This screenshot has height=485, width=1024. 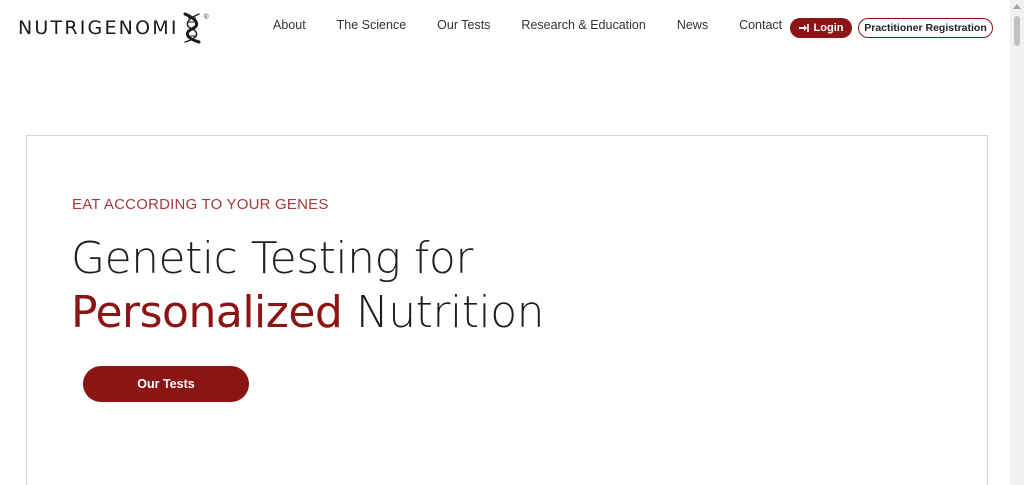 I want to click on headline-accent: Personalized, so click(x=207, y=312).